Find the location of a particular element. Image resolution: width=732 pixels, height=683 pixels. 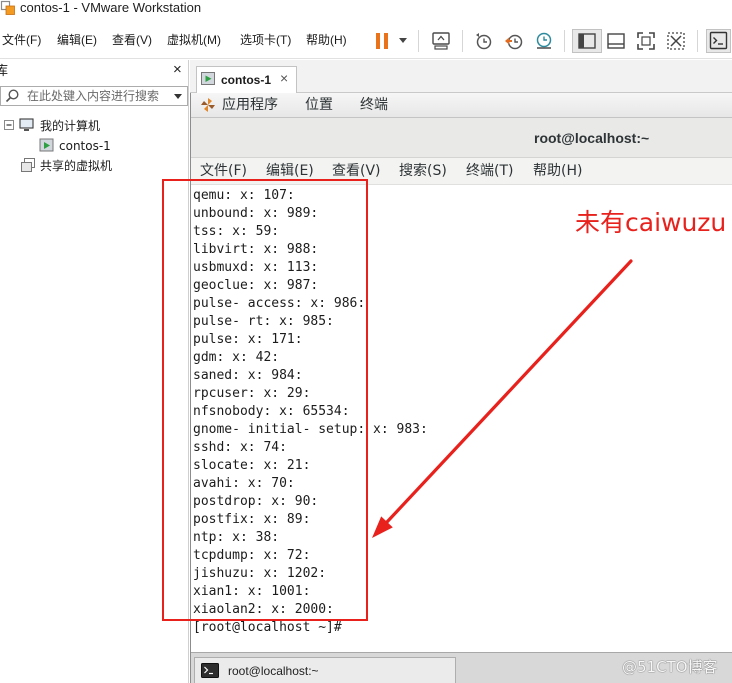

menu-edit: 编辑(E) is located at coordinates (77, 40).